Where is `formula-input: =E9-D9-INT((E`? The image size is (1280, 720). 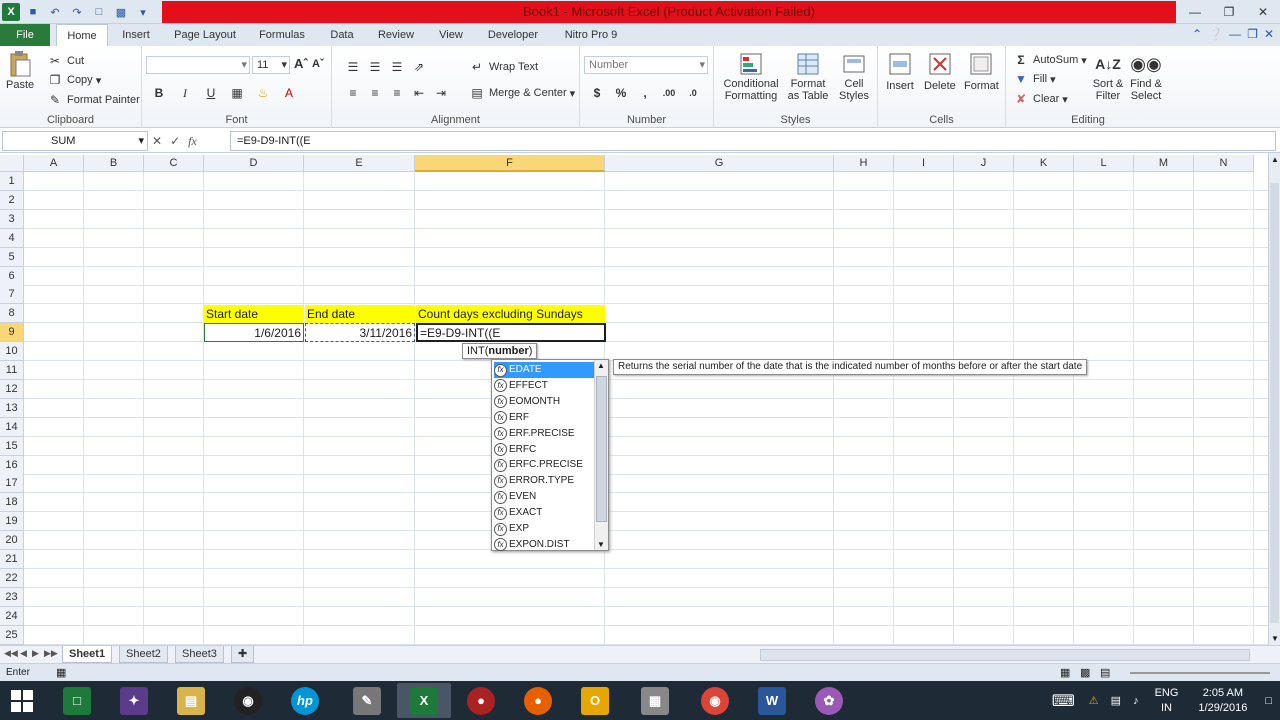
formula-input: =E9-D9-INT((E is located at coordinates (753, 141).